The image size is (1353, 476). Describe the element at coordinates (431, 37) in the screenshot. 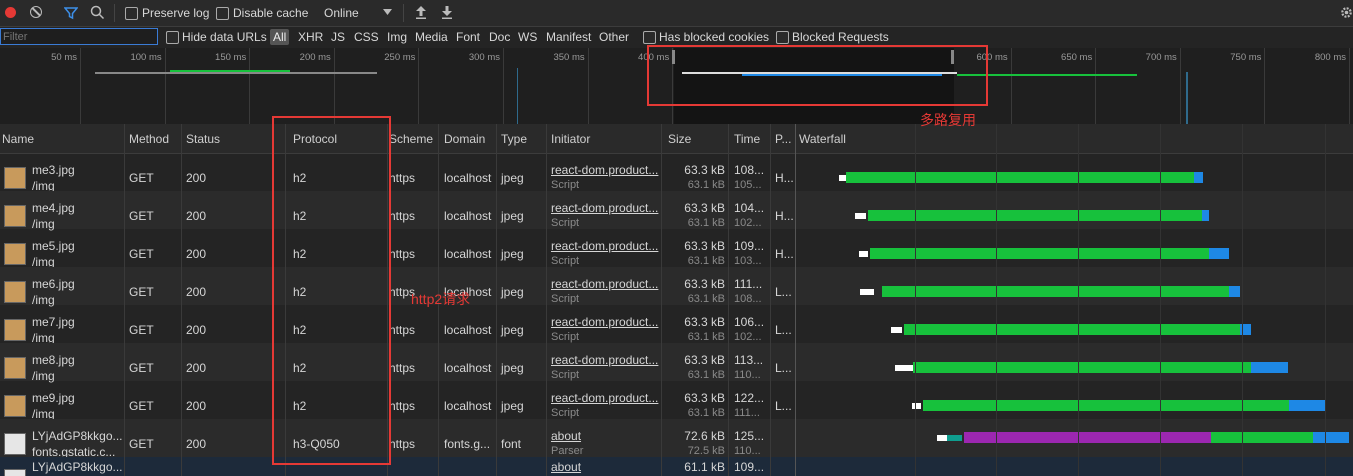

I see `type-filter-media: Media` at that location.